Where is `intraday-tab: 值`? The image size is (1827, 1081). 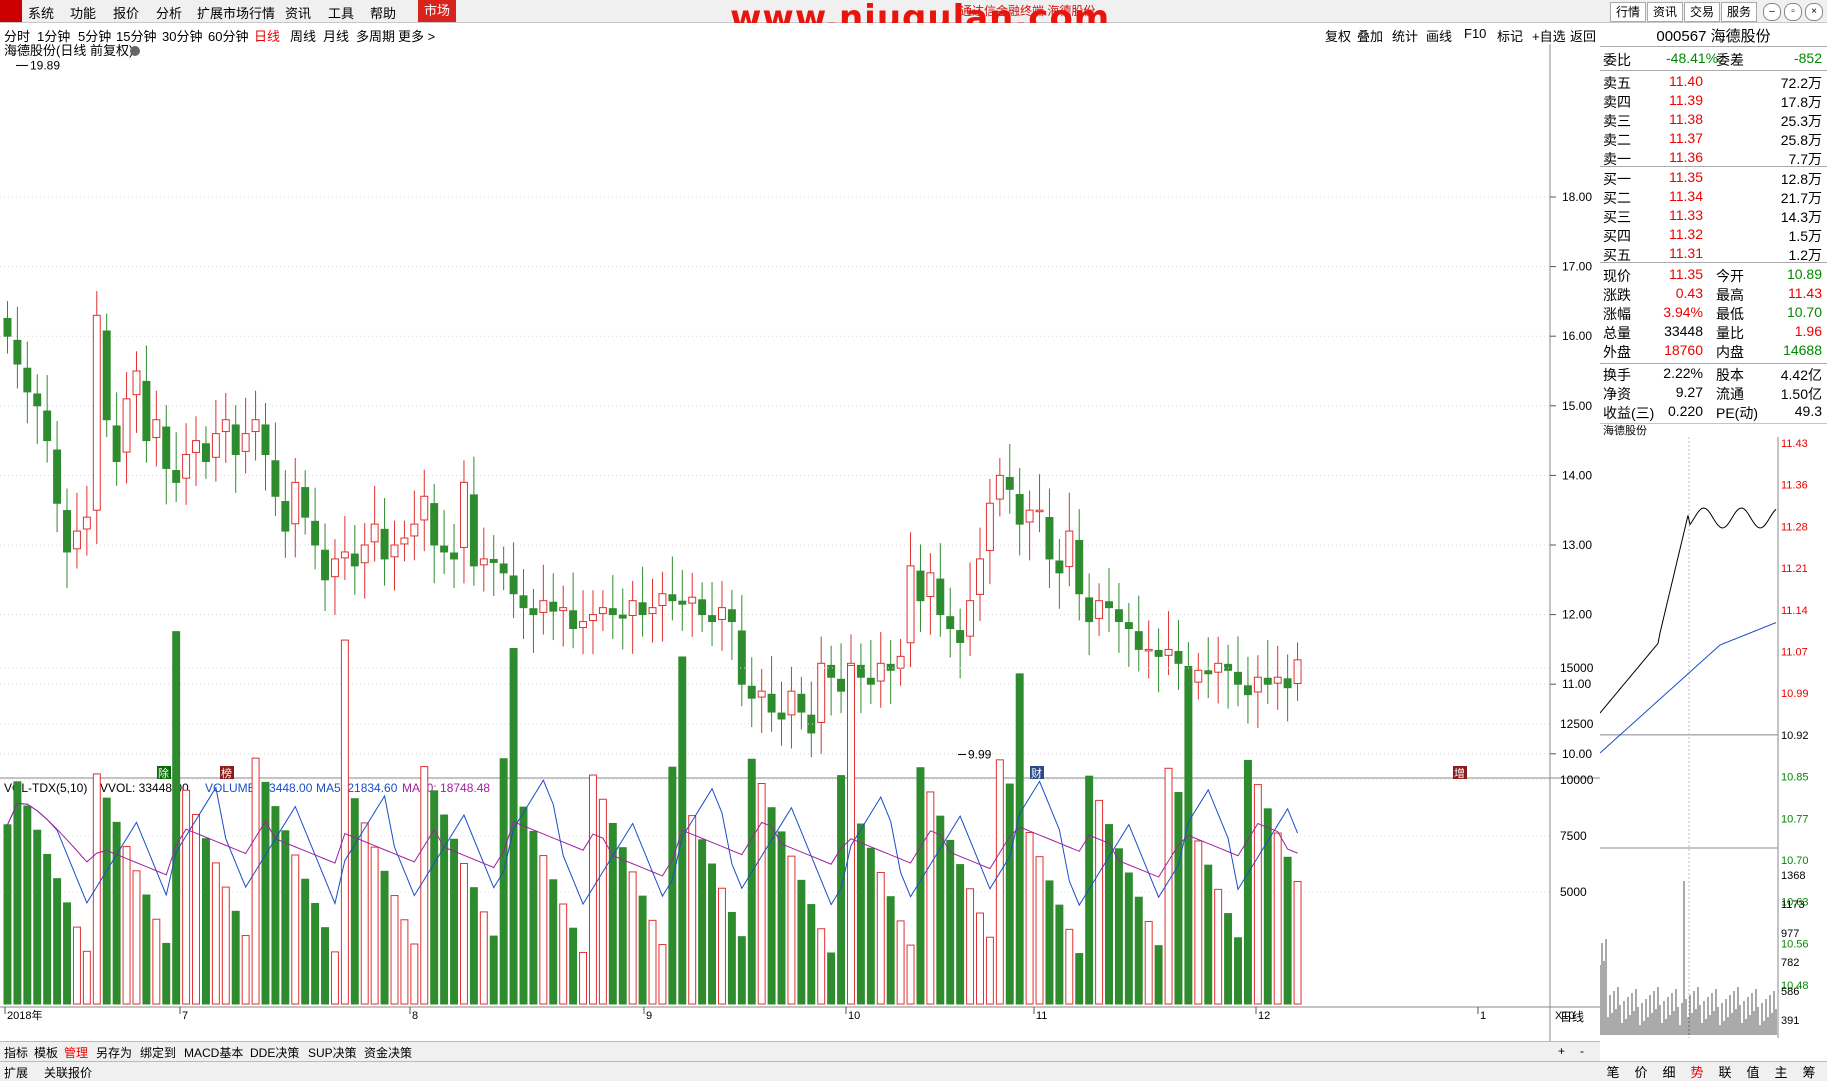
intraday-tab: 值 is located at coordinates (1753, 1071).